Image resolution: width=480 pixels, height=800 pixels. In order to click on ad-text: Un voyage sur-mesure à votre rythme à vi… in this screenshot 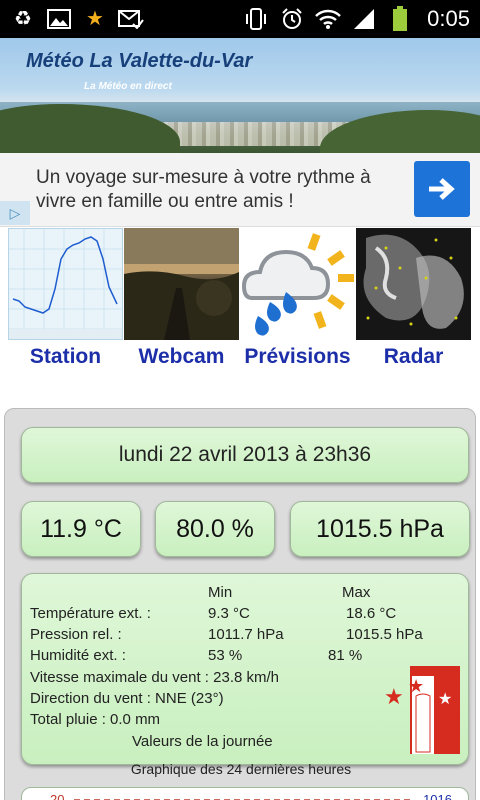, I will do `click(216, 190)`.